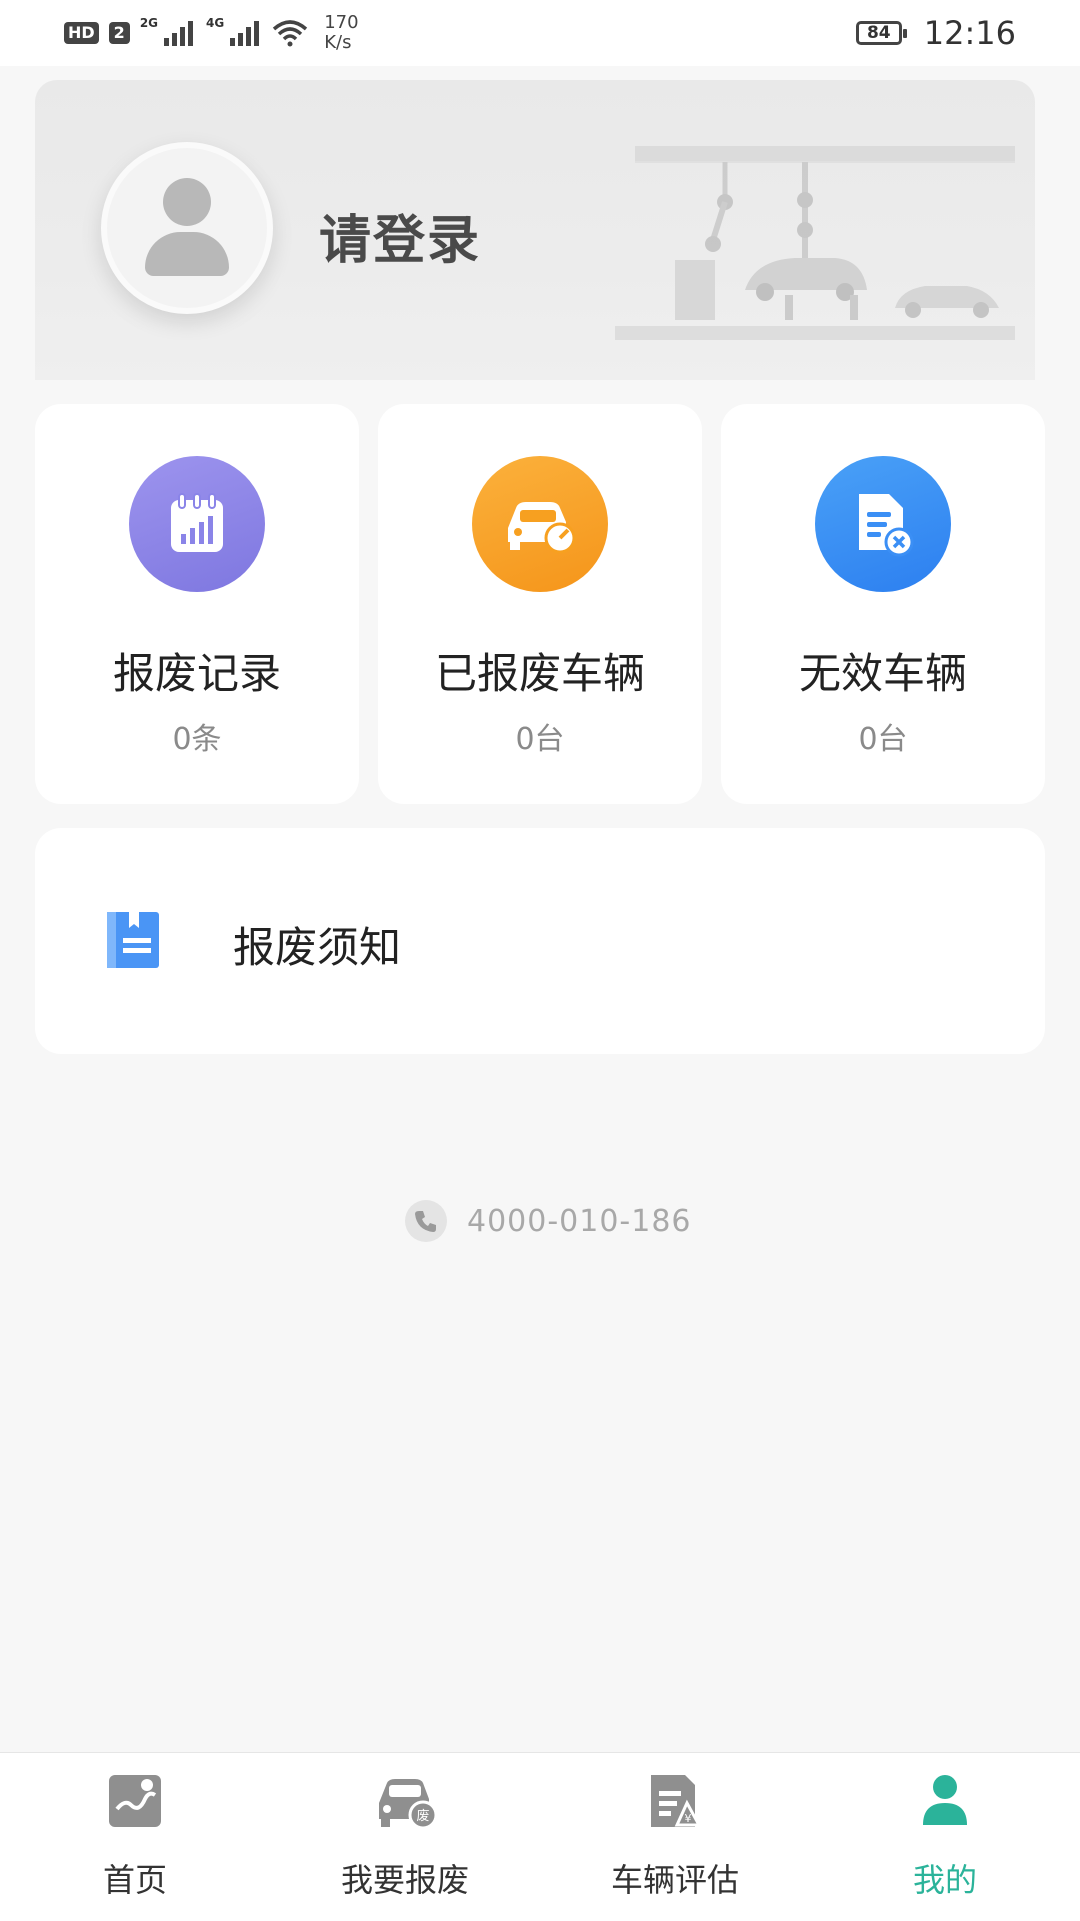 Image resolution: width=1080 pixels, height=1921 pixels. I want to click on clock: 12:16, so click(969, 33).